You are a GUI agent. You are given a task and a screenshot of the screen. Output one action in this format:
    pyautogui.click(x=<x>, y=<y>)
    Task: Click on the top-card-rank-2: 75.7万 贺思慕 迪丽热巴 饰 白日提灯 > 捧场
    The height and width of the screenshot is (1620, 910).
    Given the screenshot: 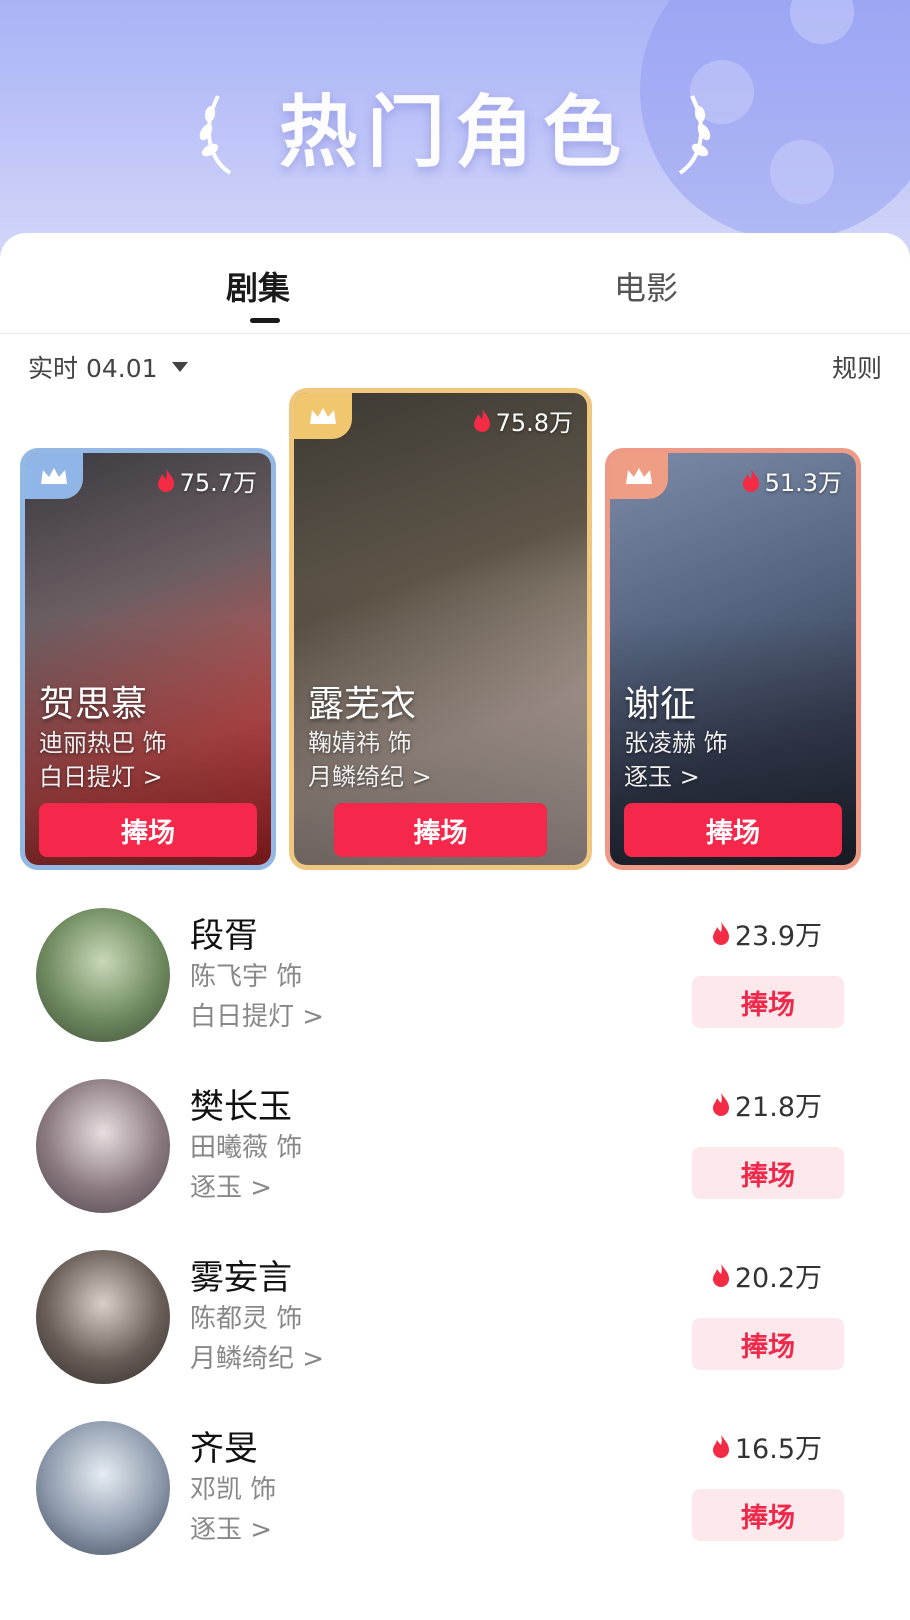 What is the action you would take?
    pyautogui.click(x=148, y=659)
    